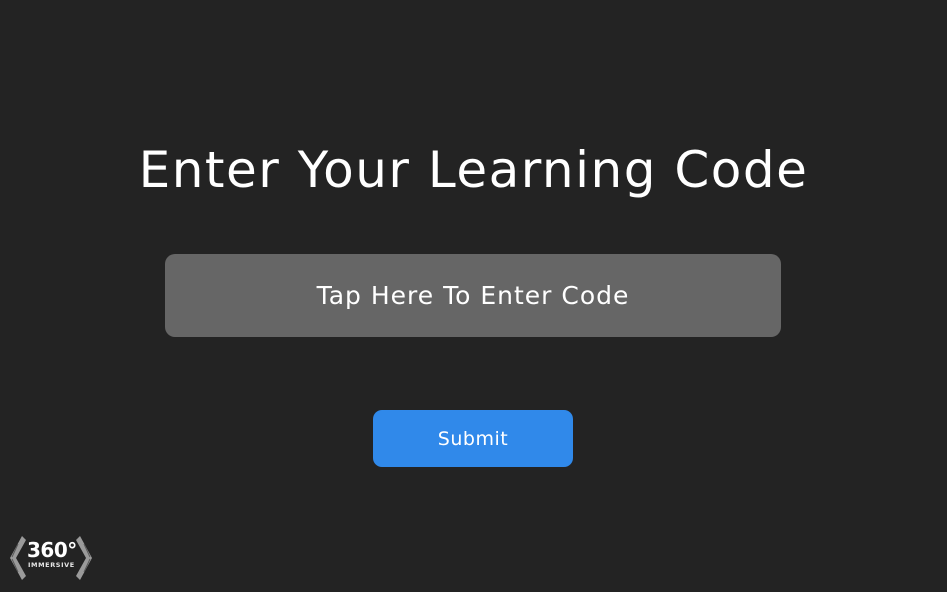  Describe the element at coordinates (51, 565) in the screenshot. I see `logo-subtitle: IMMERSIVE` at that location.